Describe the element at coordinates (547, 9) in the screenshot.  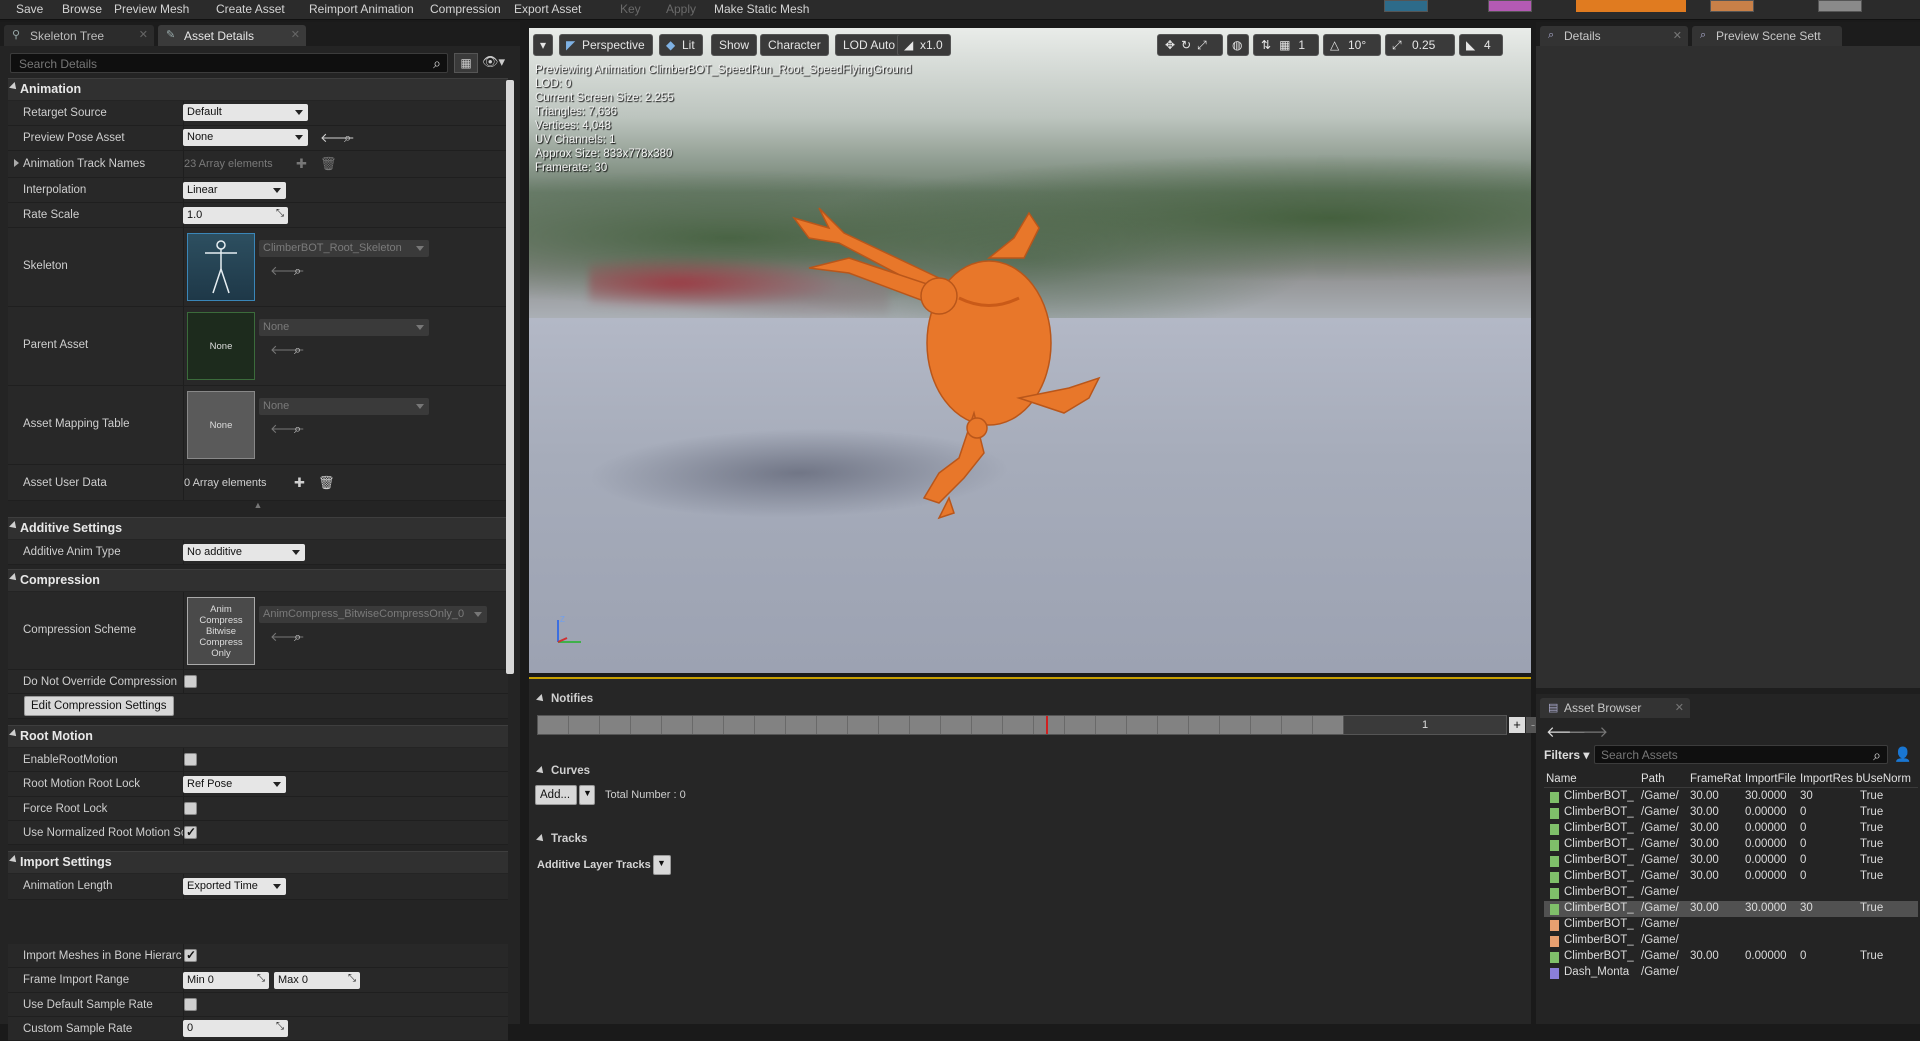
I see `export-asset-button: Export Asset` at that location.